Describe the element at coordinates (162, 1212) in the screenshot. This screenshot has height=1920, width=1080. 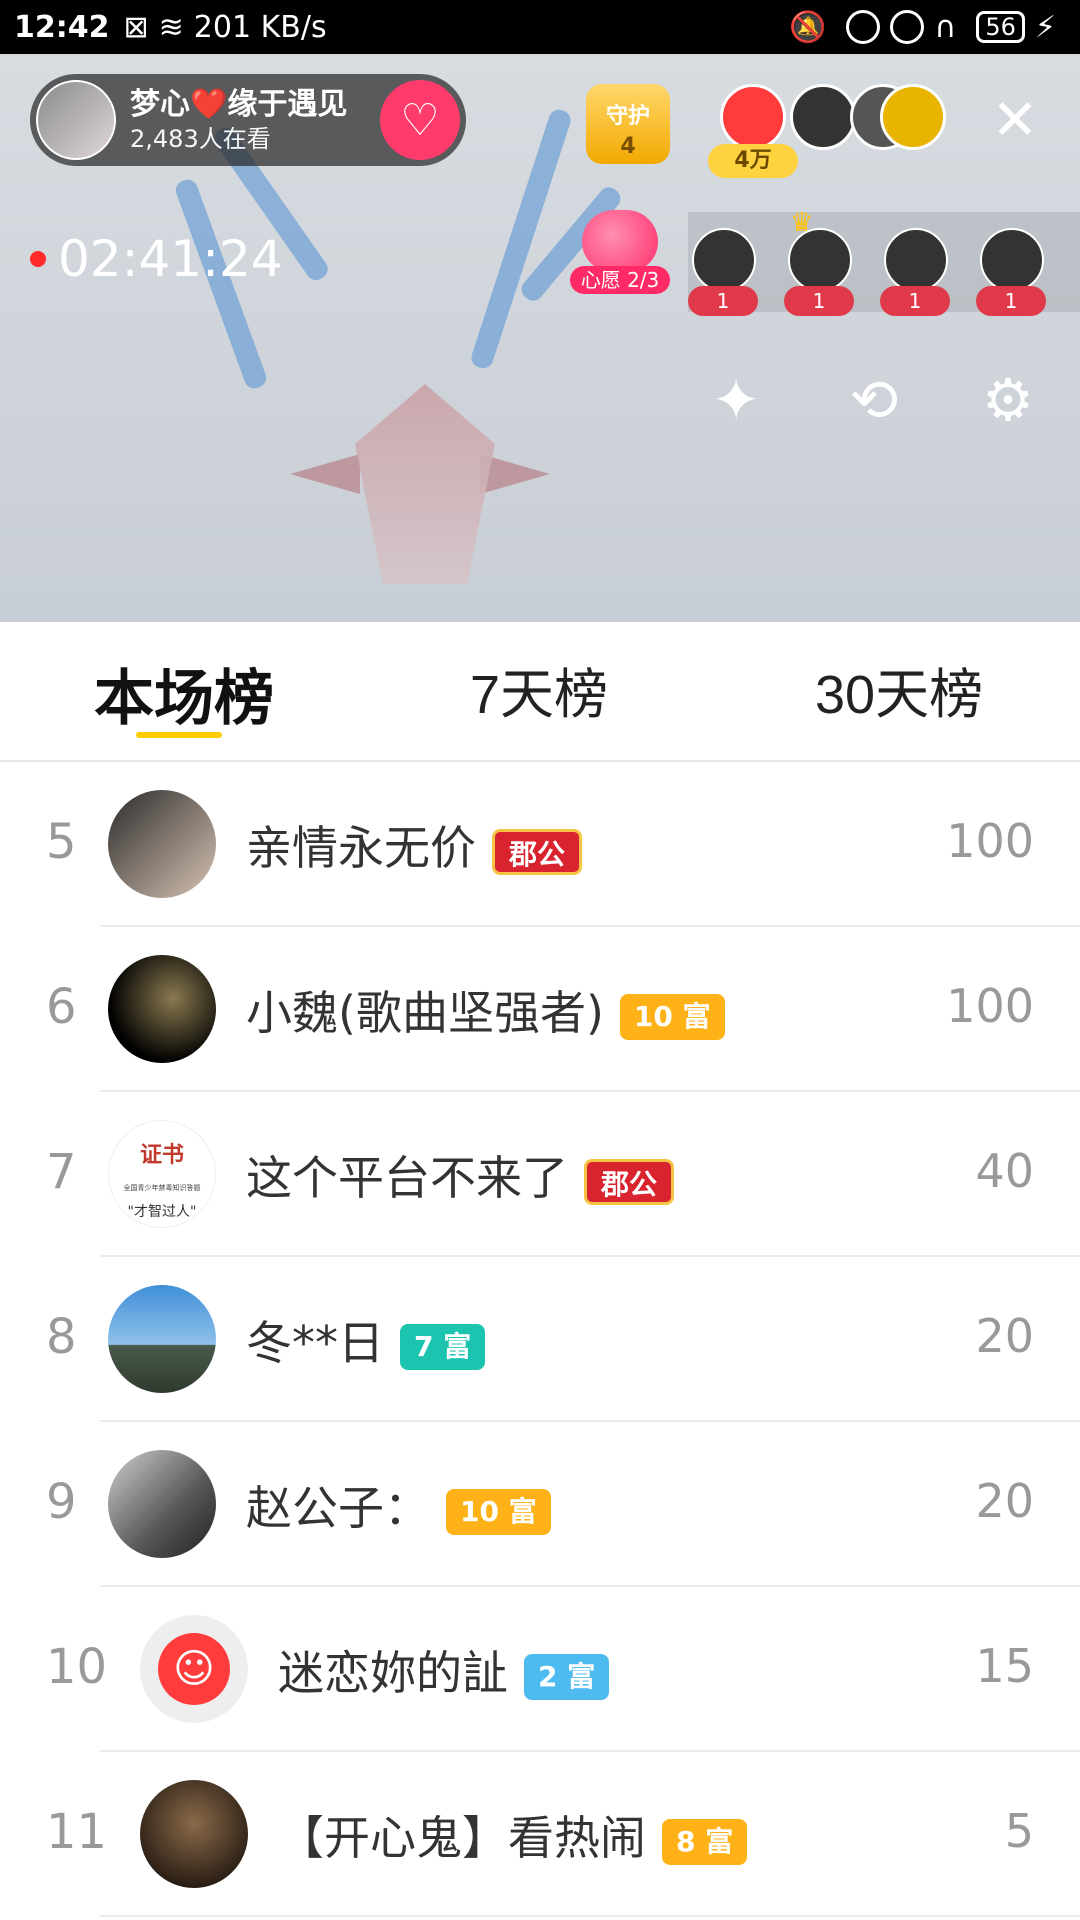
I see `certificate-line: "才智过人"` at that location.